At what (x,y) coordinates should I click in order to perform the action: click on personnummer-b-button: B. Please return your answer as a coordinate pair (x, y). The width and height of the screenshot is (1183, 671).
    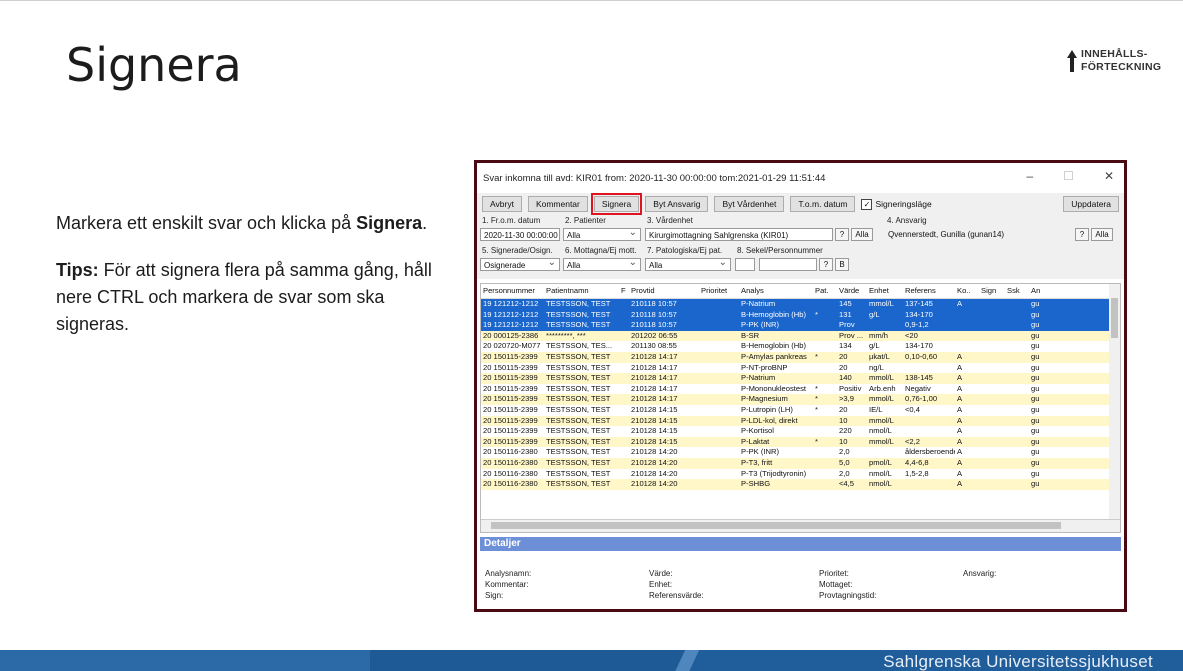
    Looking at the image, I should click on (842, 264).